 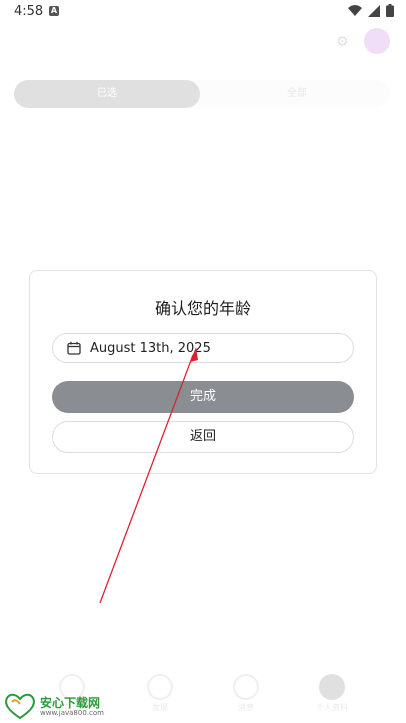 I want to click on annotation-arrow, so click(x=148, y=475).